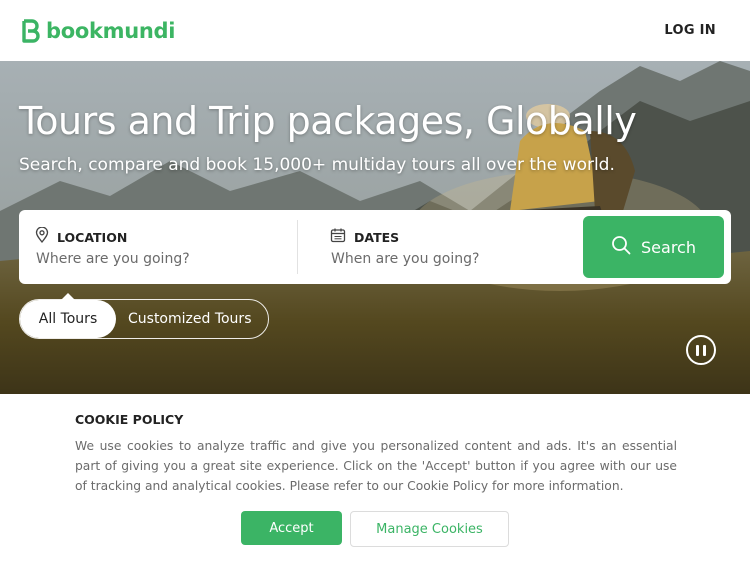 The height and width of the screenshot is (563, 750). Describe the element at coordinates (92, 237) in the screenshot. I see `location-label: LOCATION` at that location.